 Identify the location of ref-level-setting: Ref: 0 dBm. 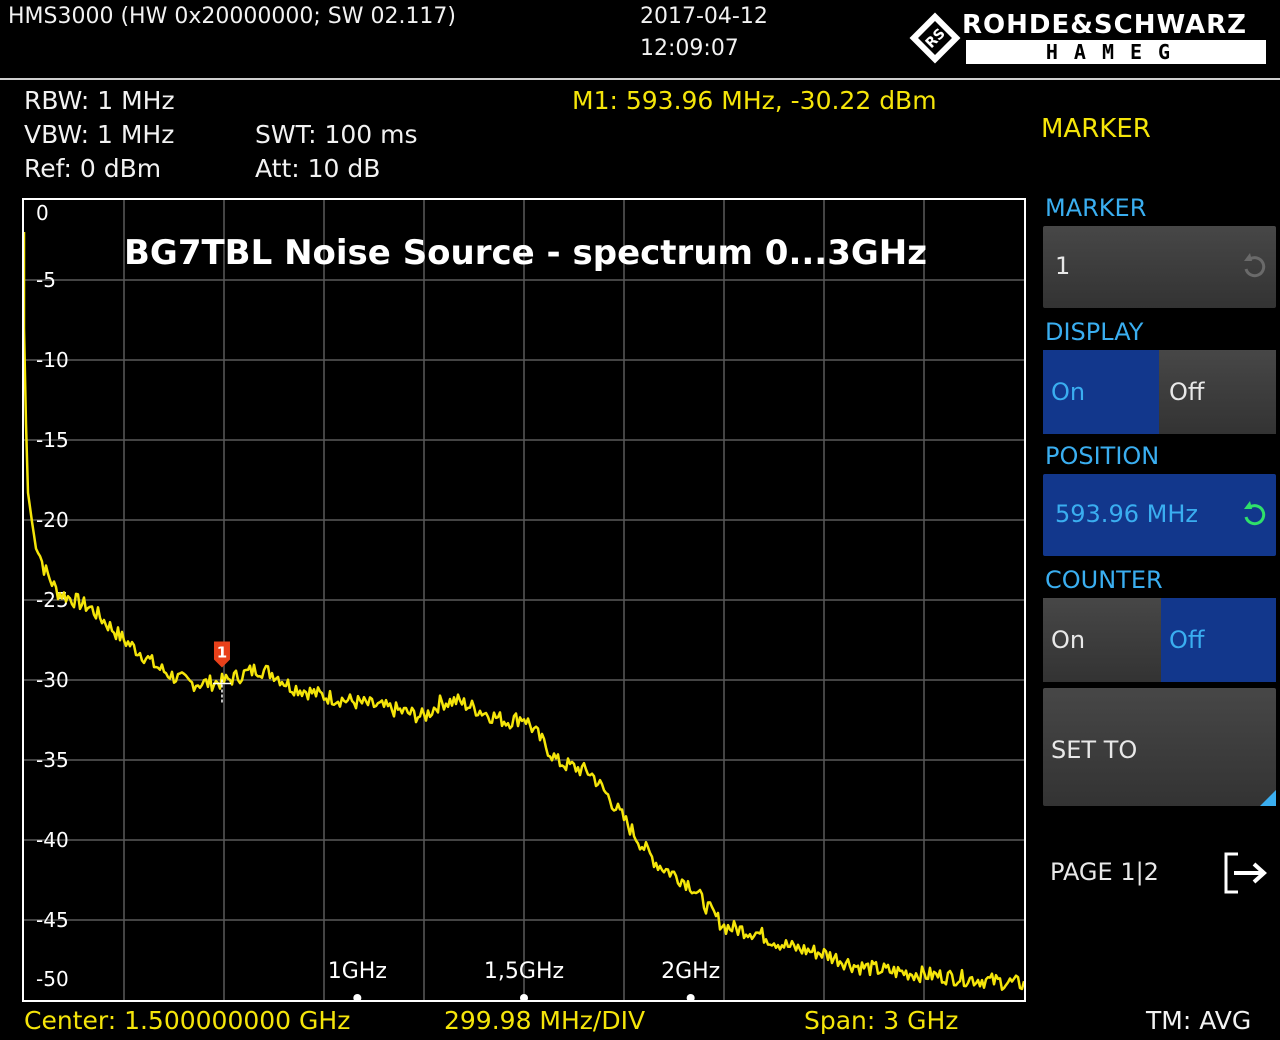
(93, 168).